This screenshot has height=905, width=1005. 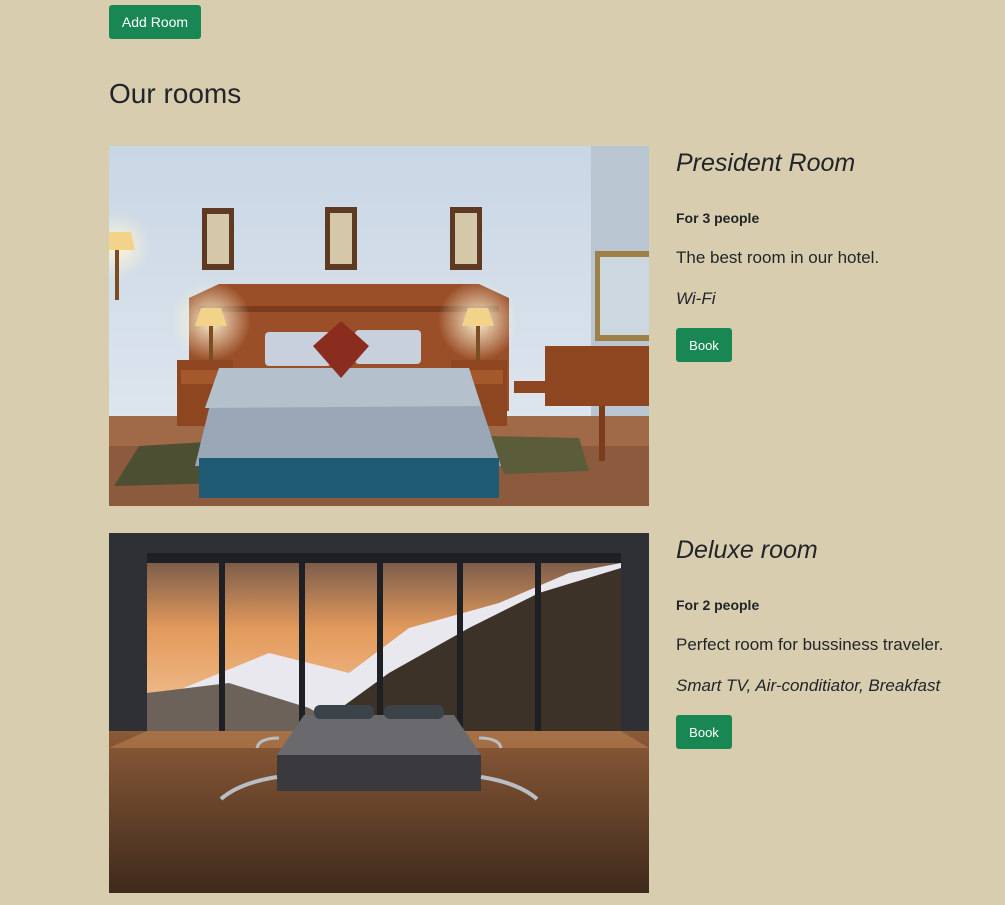 I want to click on room-capacity: For 2 people, so click(x=718, y=605).